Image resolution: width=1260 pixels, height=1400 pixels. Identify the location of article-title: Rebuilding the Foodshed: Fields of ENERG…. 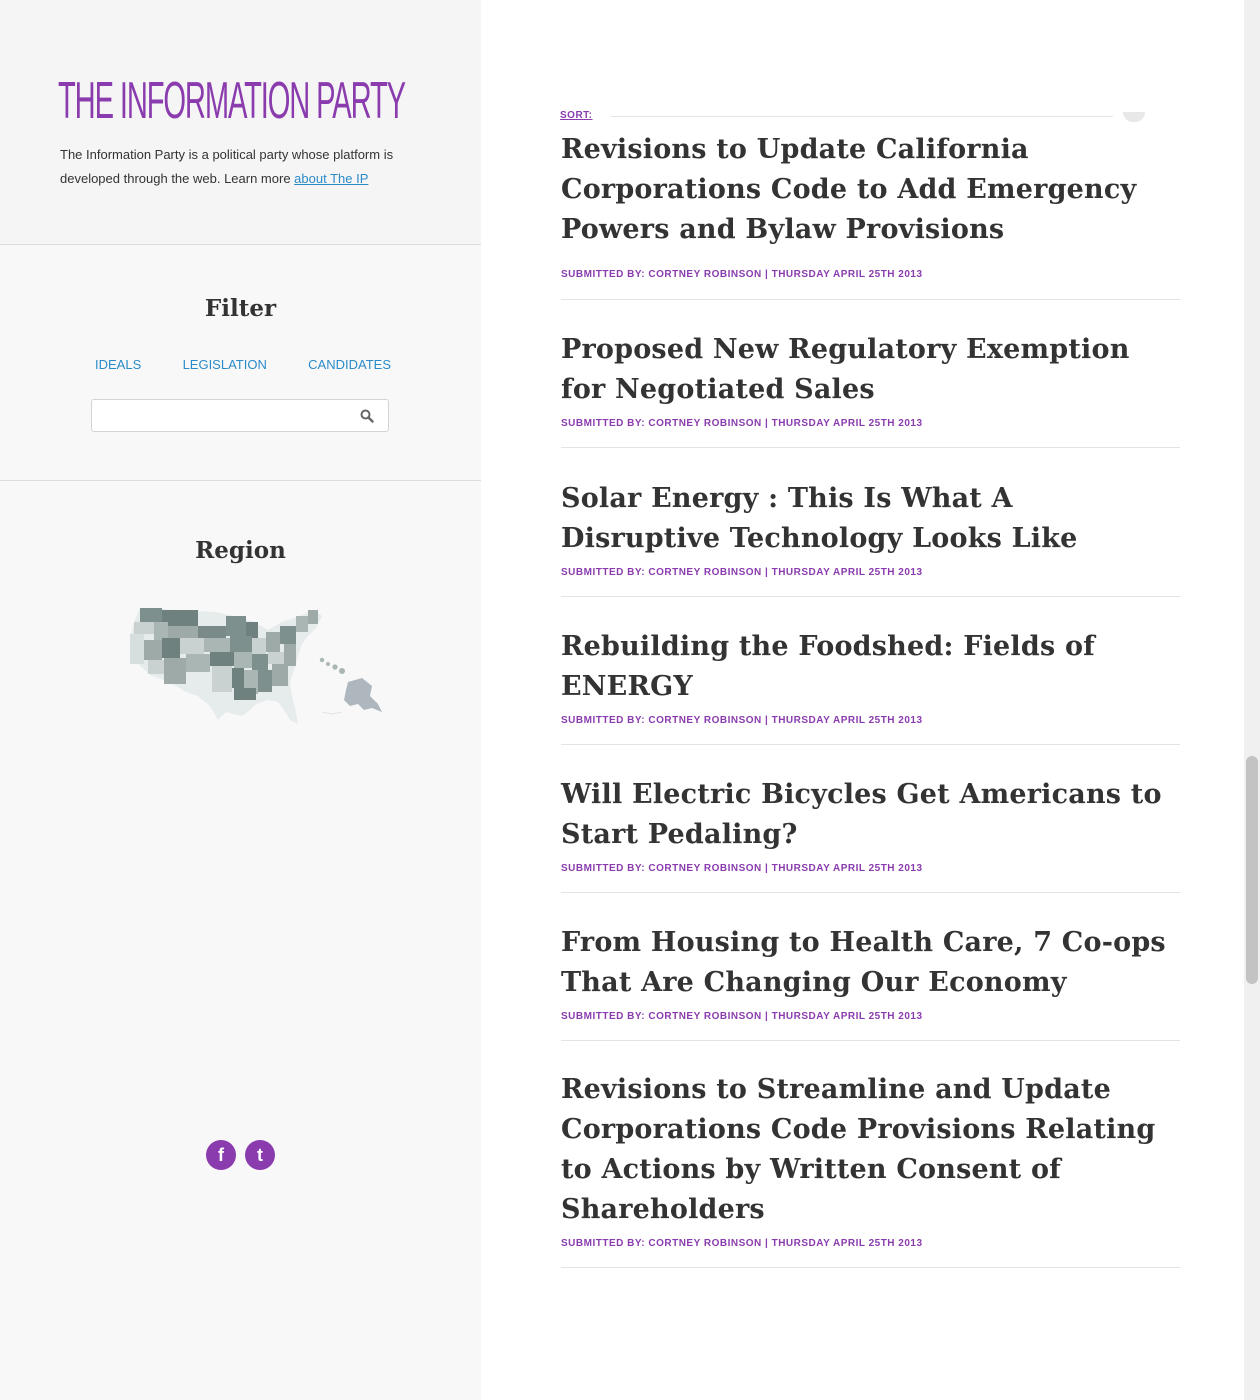
(870, 667).